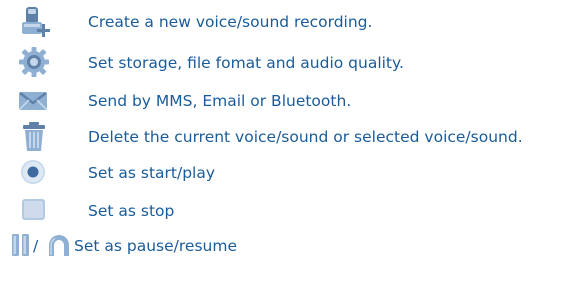 The height and width of the screenshot is (298, 580). What do you see at coordinates (38, 101) in the screenshot?
I see `envelope-icon` at bounding box center [38, 101].